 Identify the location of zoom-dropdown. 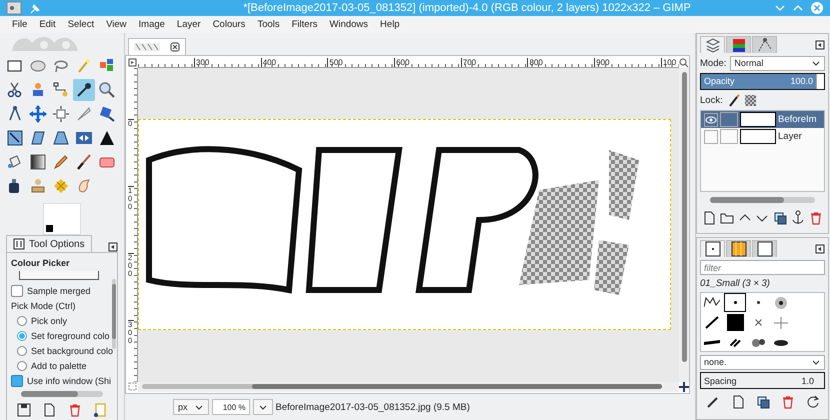
(262, 407).